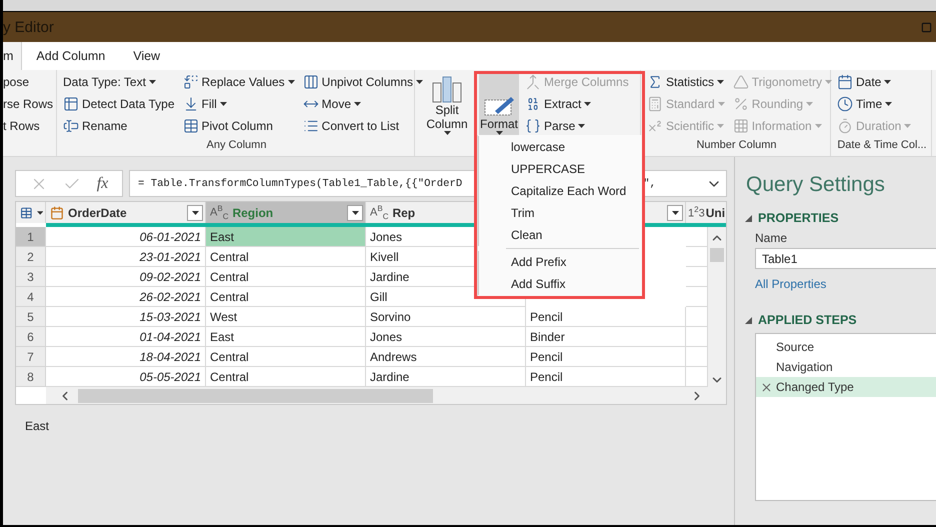 The height and width of the screenshot is (527, 936). I want to click on column-header: A$^{B}$$_{C}$ Region, so click(286, 212).